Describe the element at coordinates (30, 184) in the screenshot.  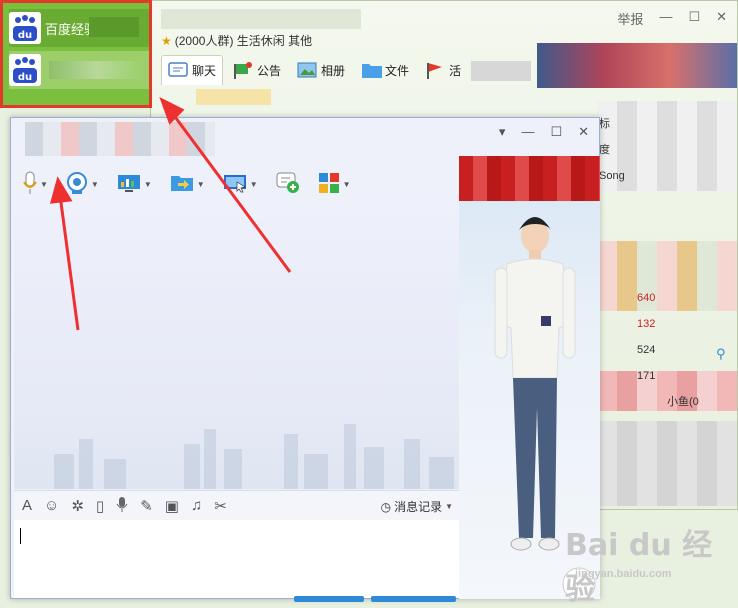
I see `microphone-icon` at that location.